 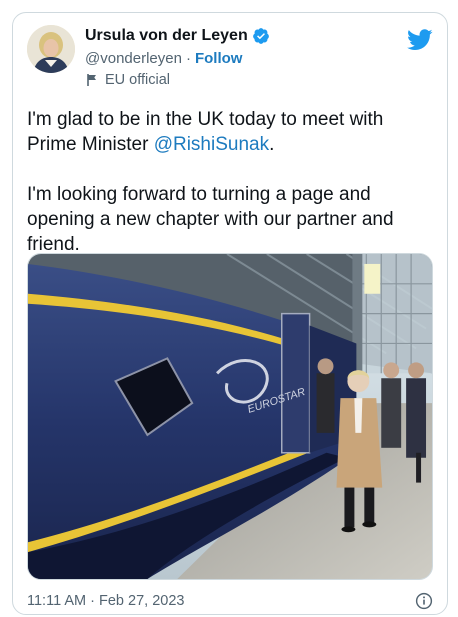 I want to click on tweet-text-part: ., so click(x=272, y=144).